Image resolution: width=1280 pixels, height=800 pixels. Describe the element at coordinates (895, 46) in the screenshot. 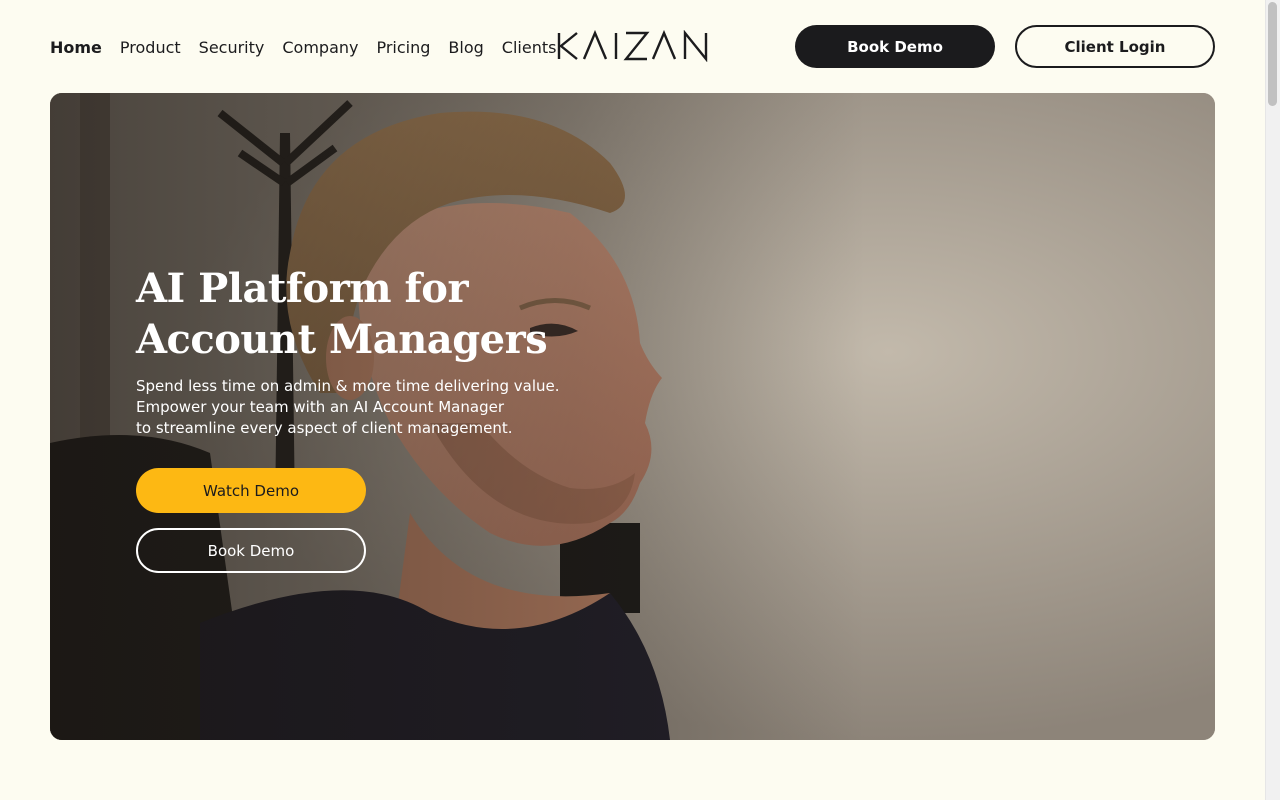

I see `book-demo-button: Book Demo` at that location.